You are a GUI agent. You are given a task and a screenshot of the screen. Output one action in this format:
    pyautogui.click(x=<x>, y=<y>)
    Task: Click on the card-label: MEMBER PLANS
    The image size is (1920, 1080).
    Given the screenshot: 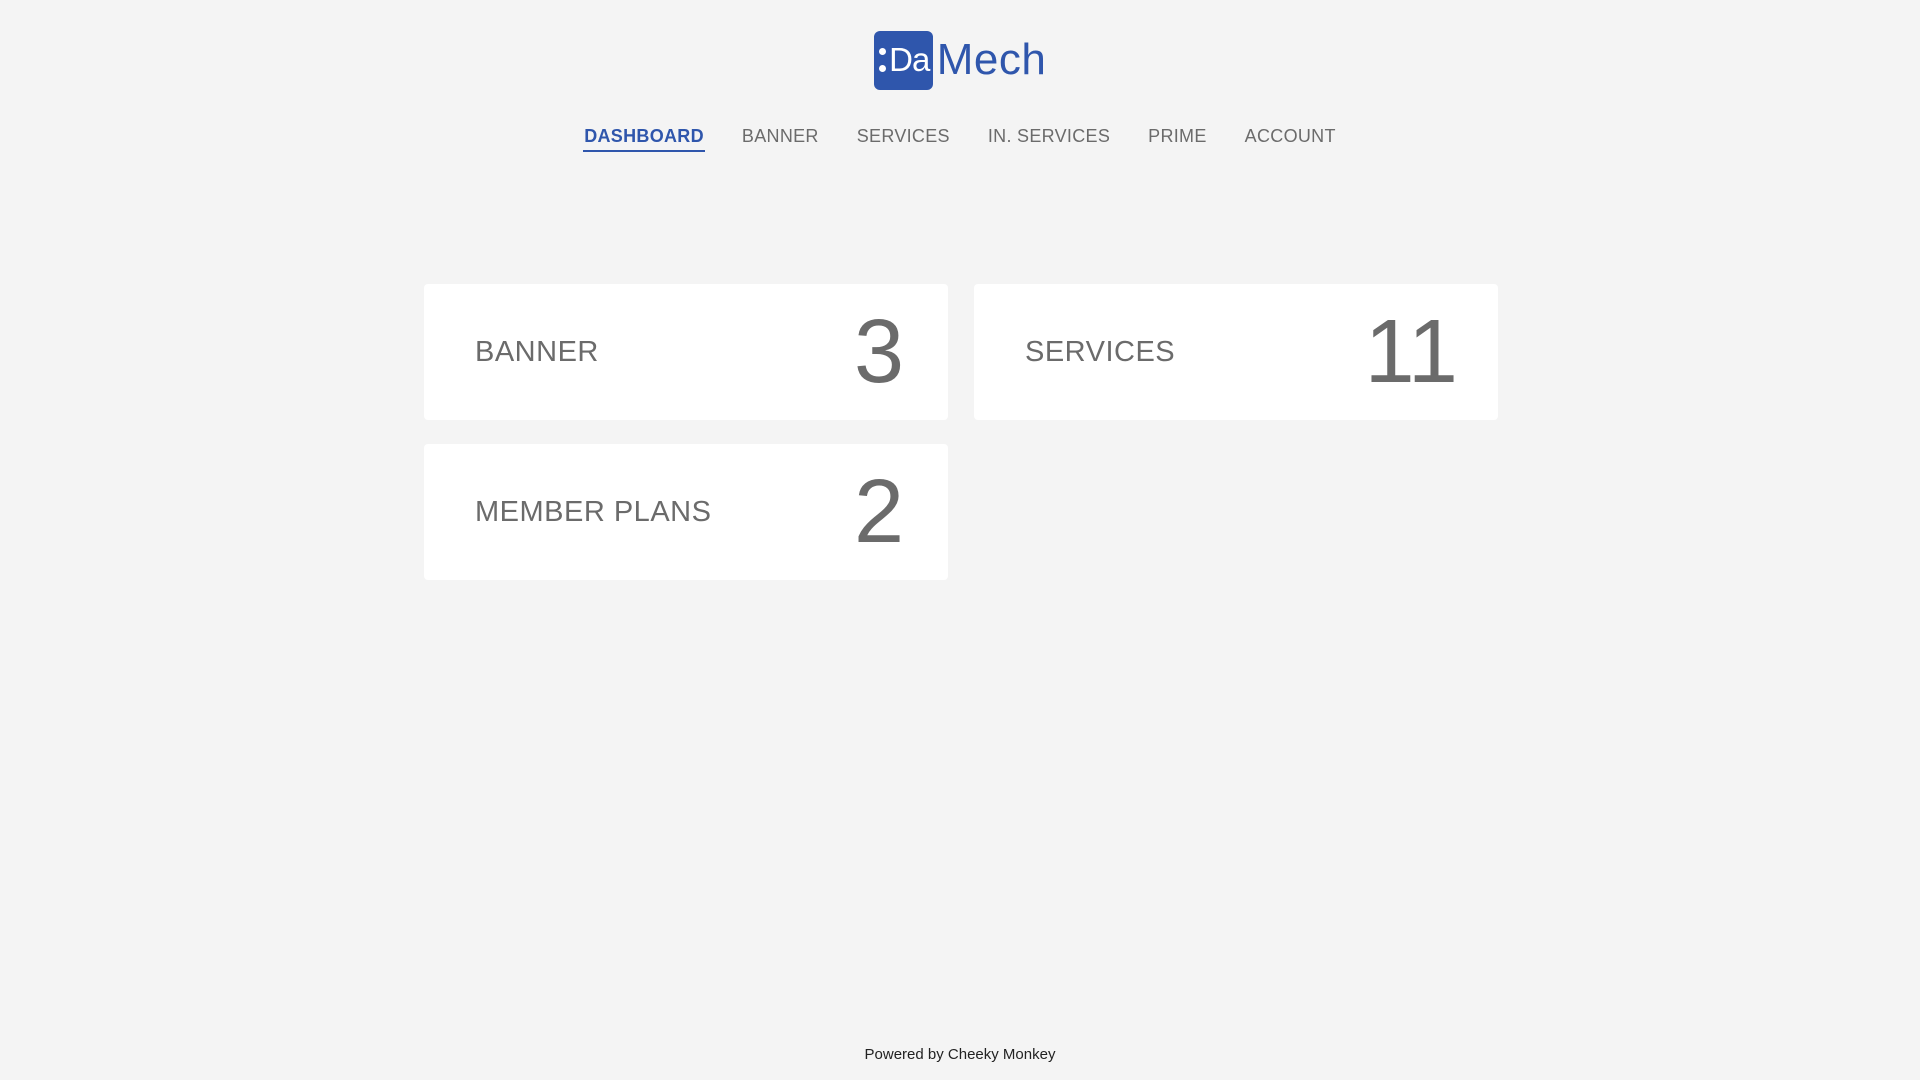 What is the action you would take?
    pyautogui.click(x=593, y=511)
    